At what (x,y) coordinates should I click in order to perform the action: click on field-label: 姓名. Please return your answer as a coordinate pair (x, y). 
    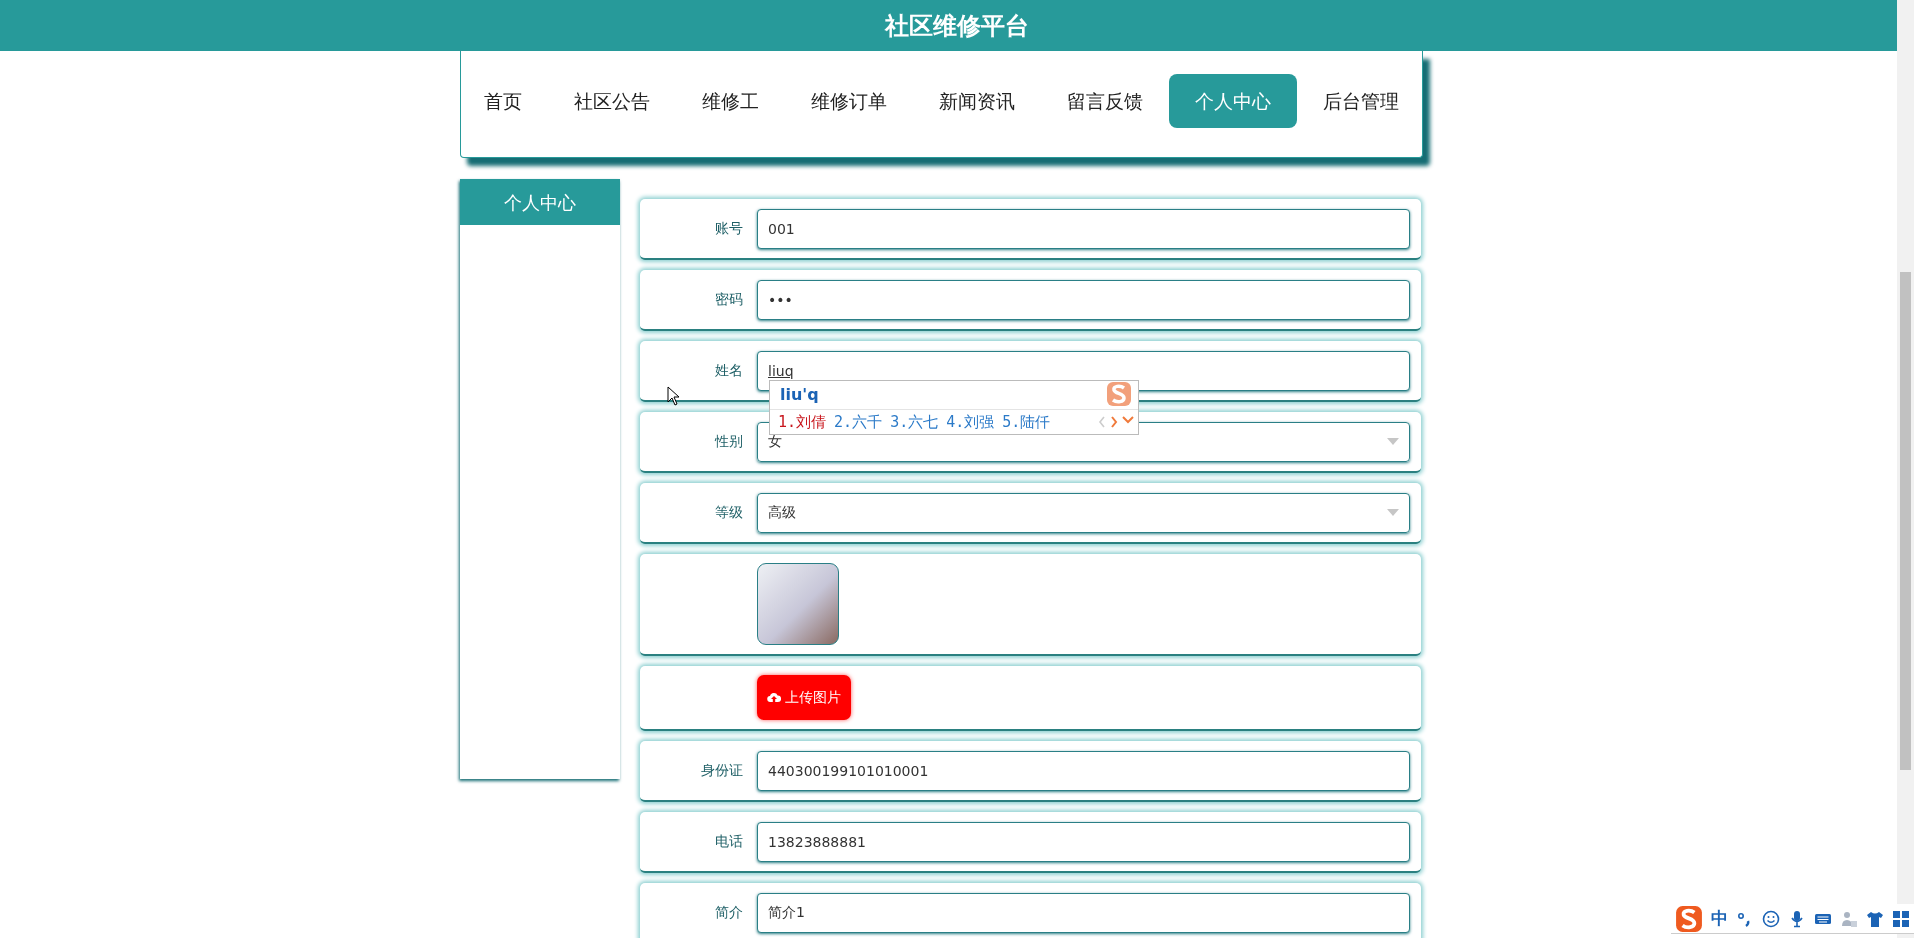
    Looking at the image, I should click on (729, 370).